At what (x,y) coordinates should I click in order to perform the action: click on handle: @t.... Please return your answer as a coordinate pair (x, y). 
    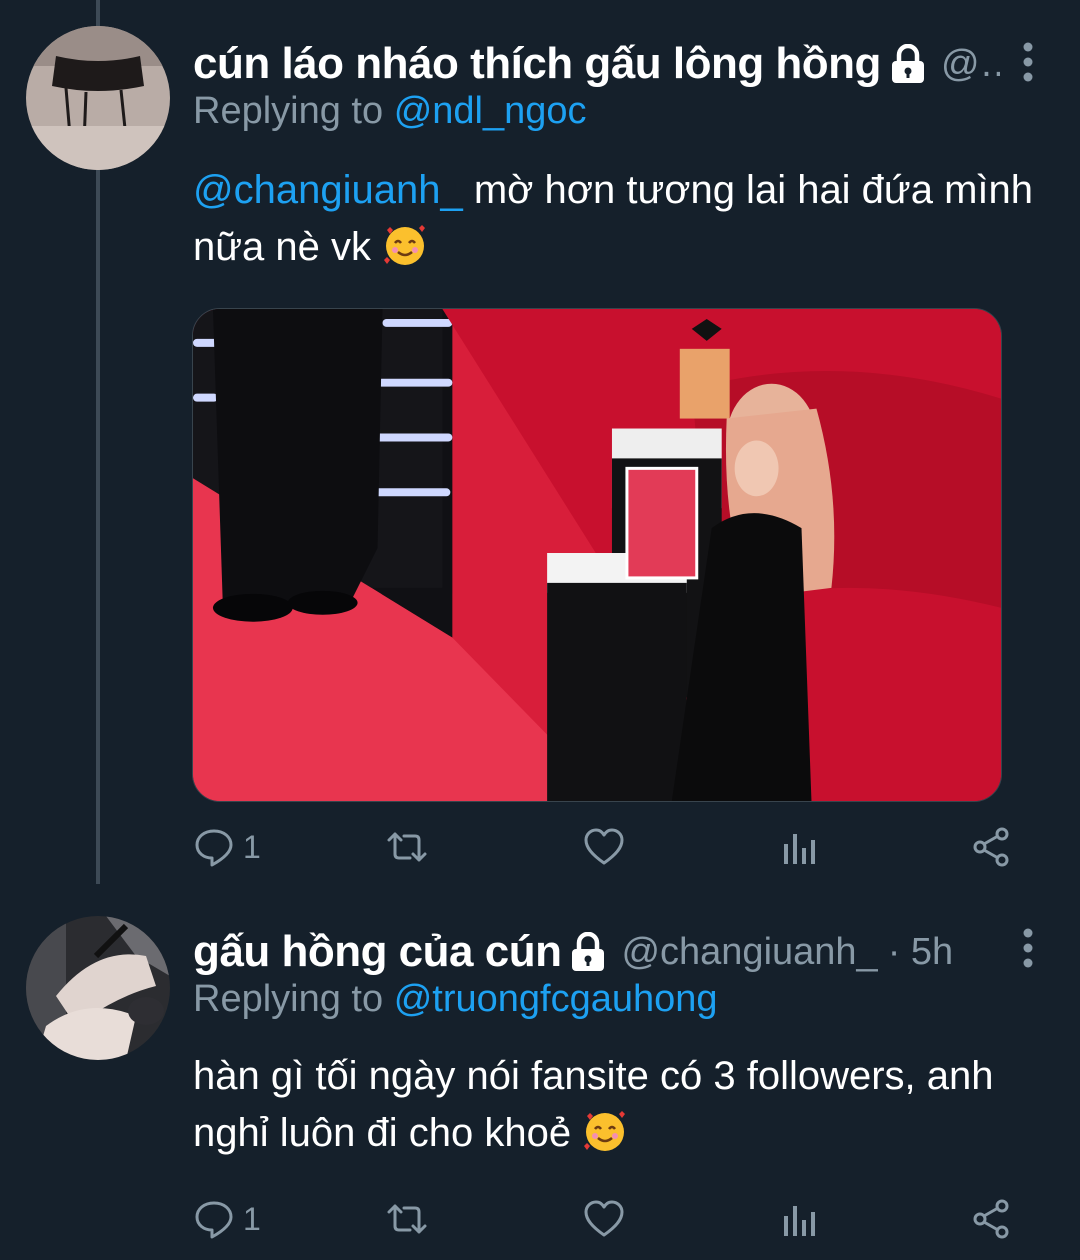
    Looking at the image, I should click on (970, 64).